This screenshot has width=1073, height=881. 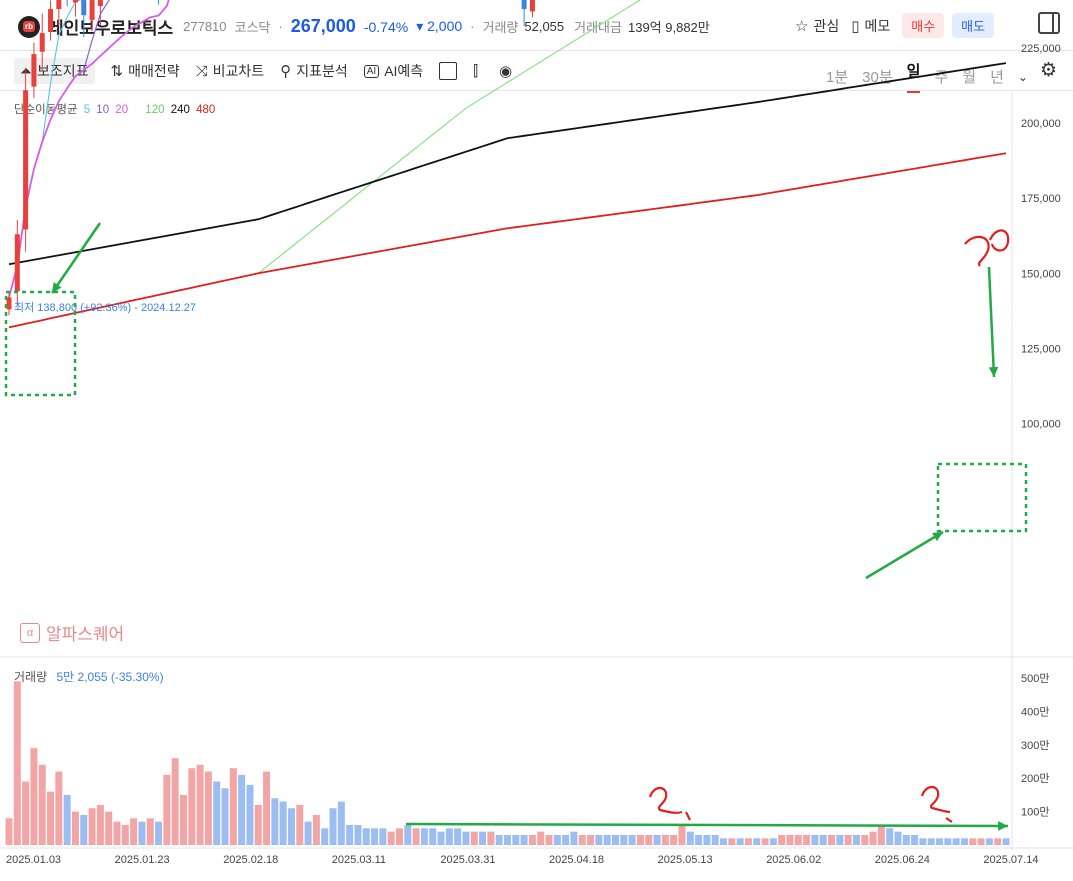 What do you see at coordinates (1010, 860) in the screenshot?
I see `date-tick-label: 2025.07.14` at bounding box center [1010, 860].